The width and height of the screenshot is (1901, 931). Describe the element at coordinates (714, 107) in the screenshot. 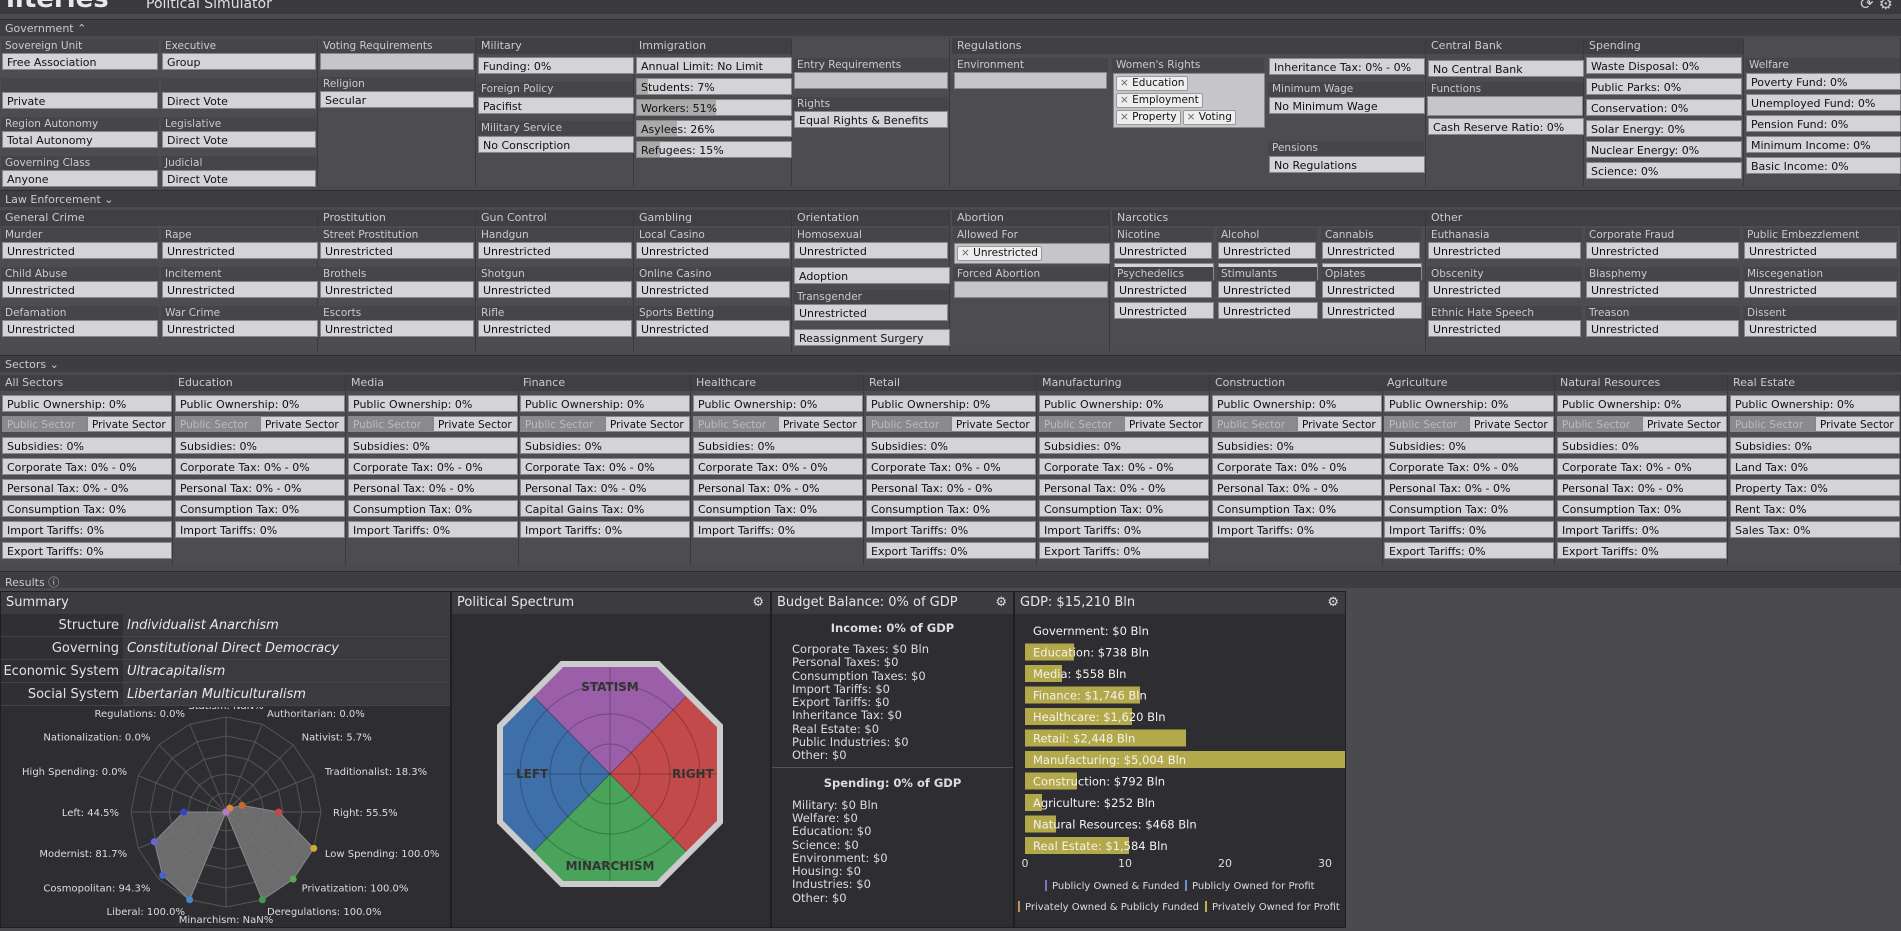

I see `workers-slider: Workers: 51%` at that location.